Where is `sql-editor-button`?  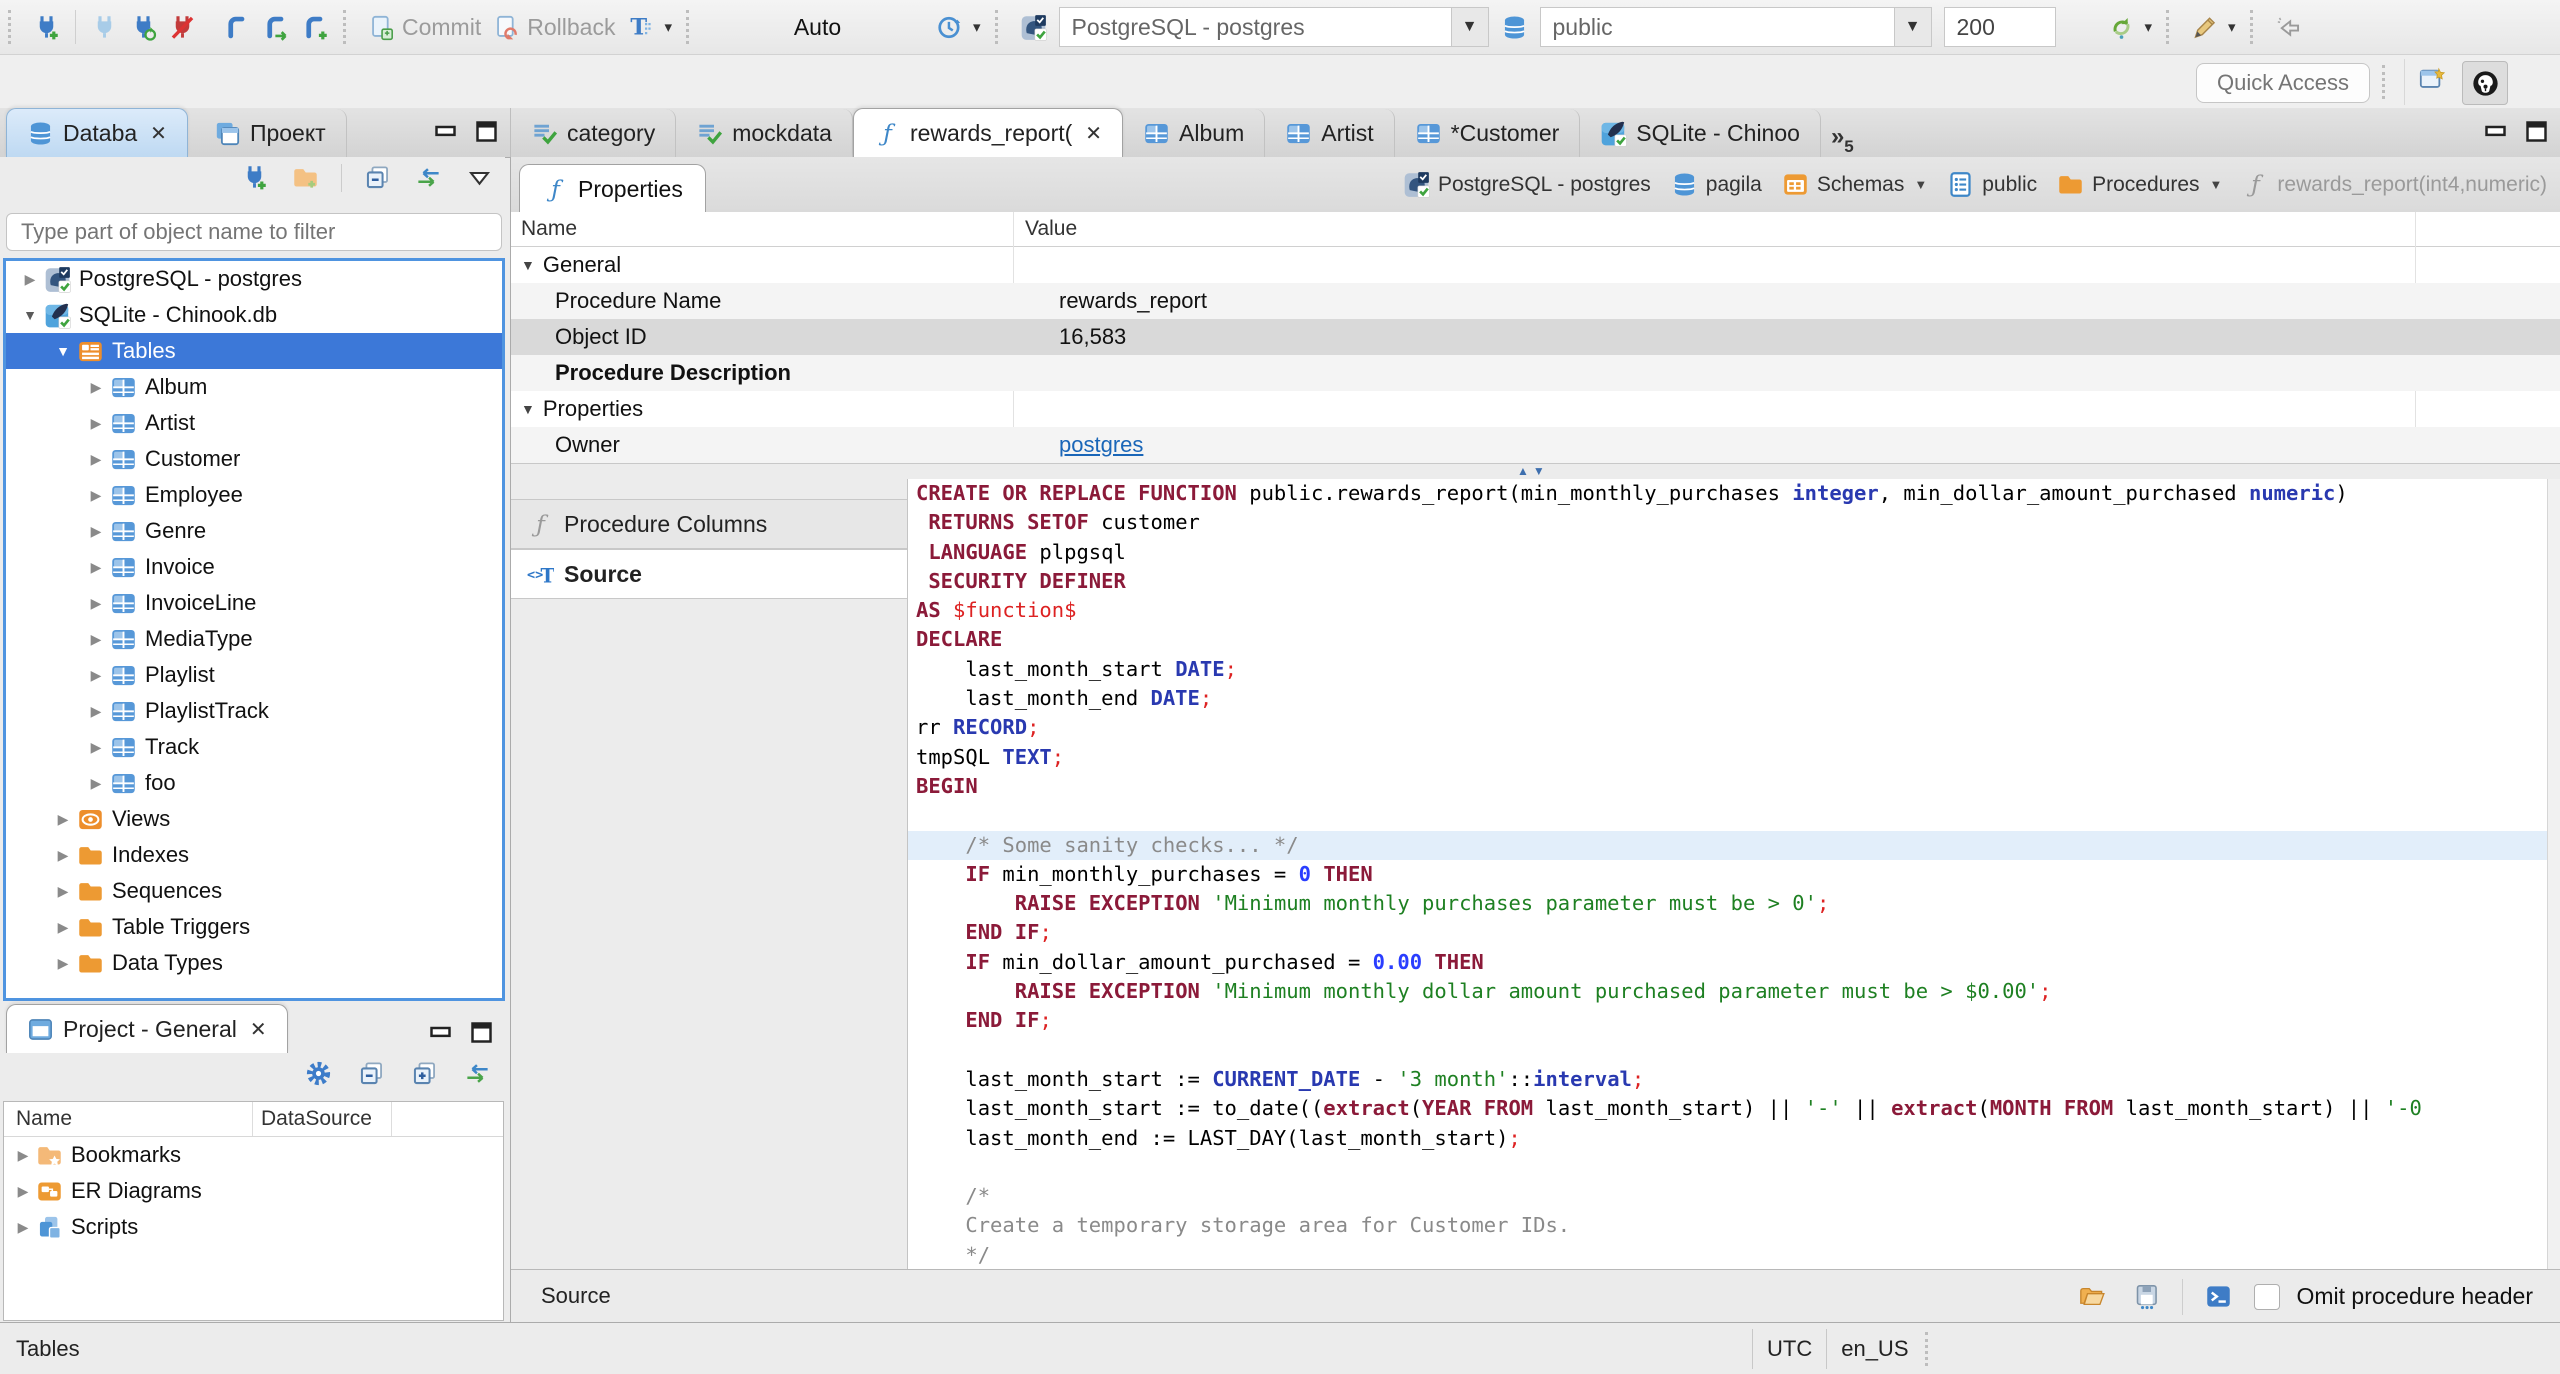
sql-editor-button is located at coordinates (237, 27).